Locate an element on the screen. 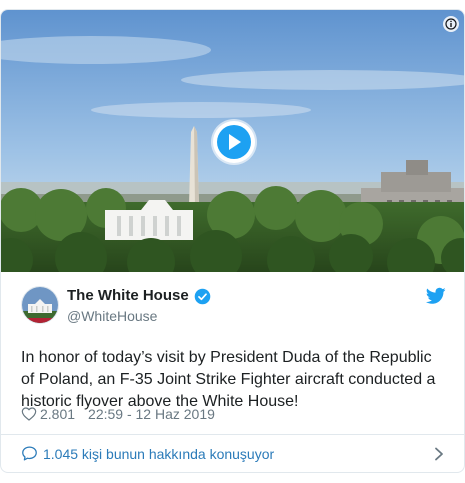  verified-badge-icon is located at coordinates (202, 296).